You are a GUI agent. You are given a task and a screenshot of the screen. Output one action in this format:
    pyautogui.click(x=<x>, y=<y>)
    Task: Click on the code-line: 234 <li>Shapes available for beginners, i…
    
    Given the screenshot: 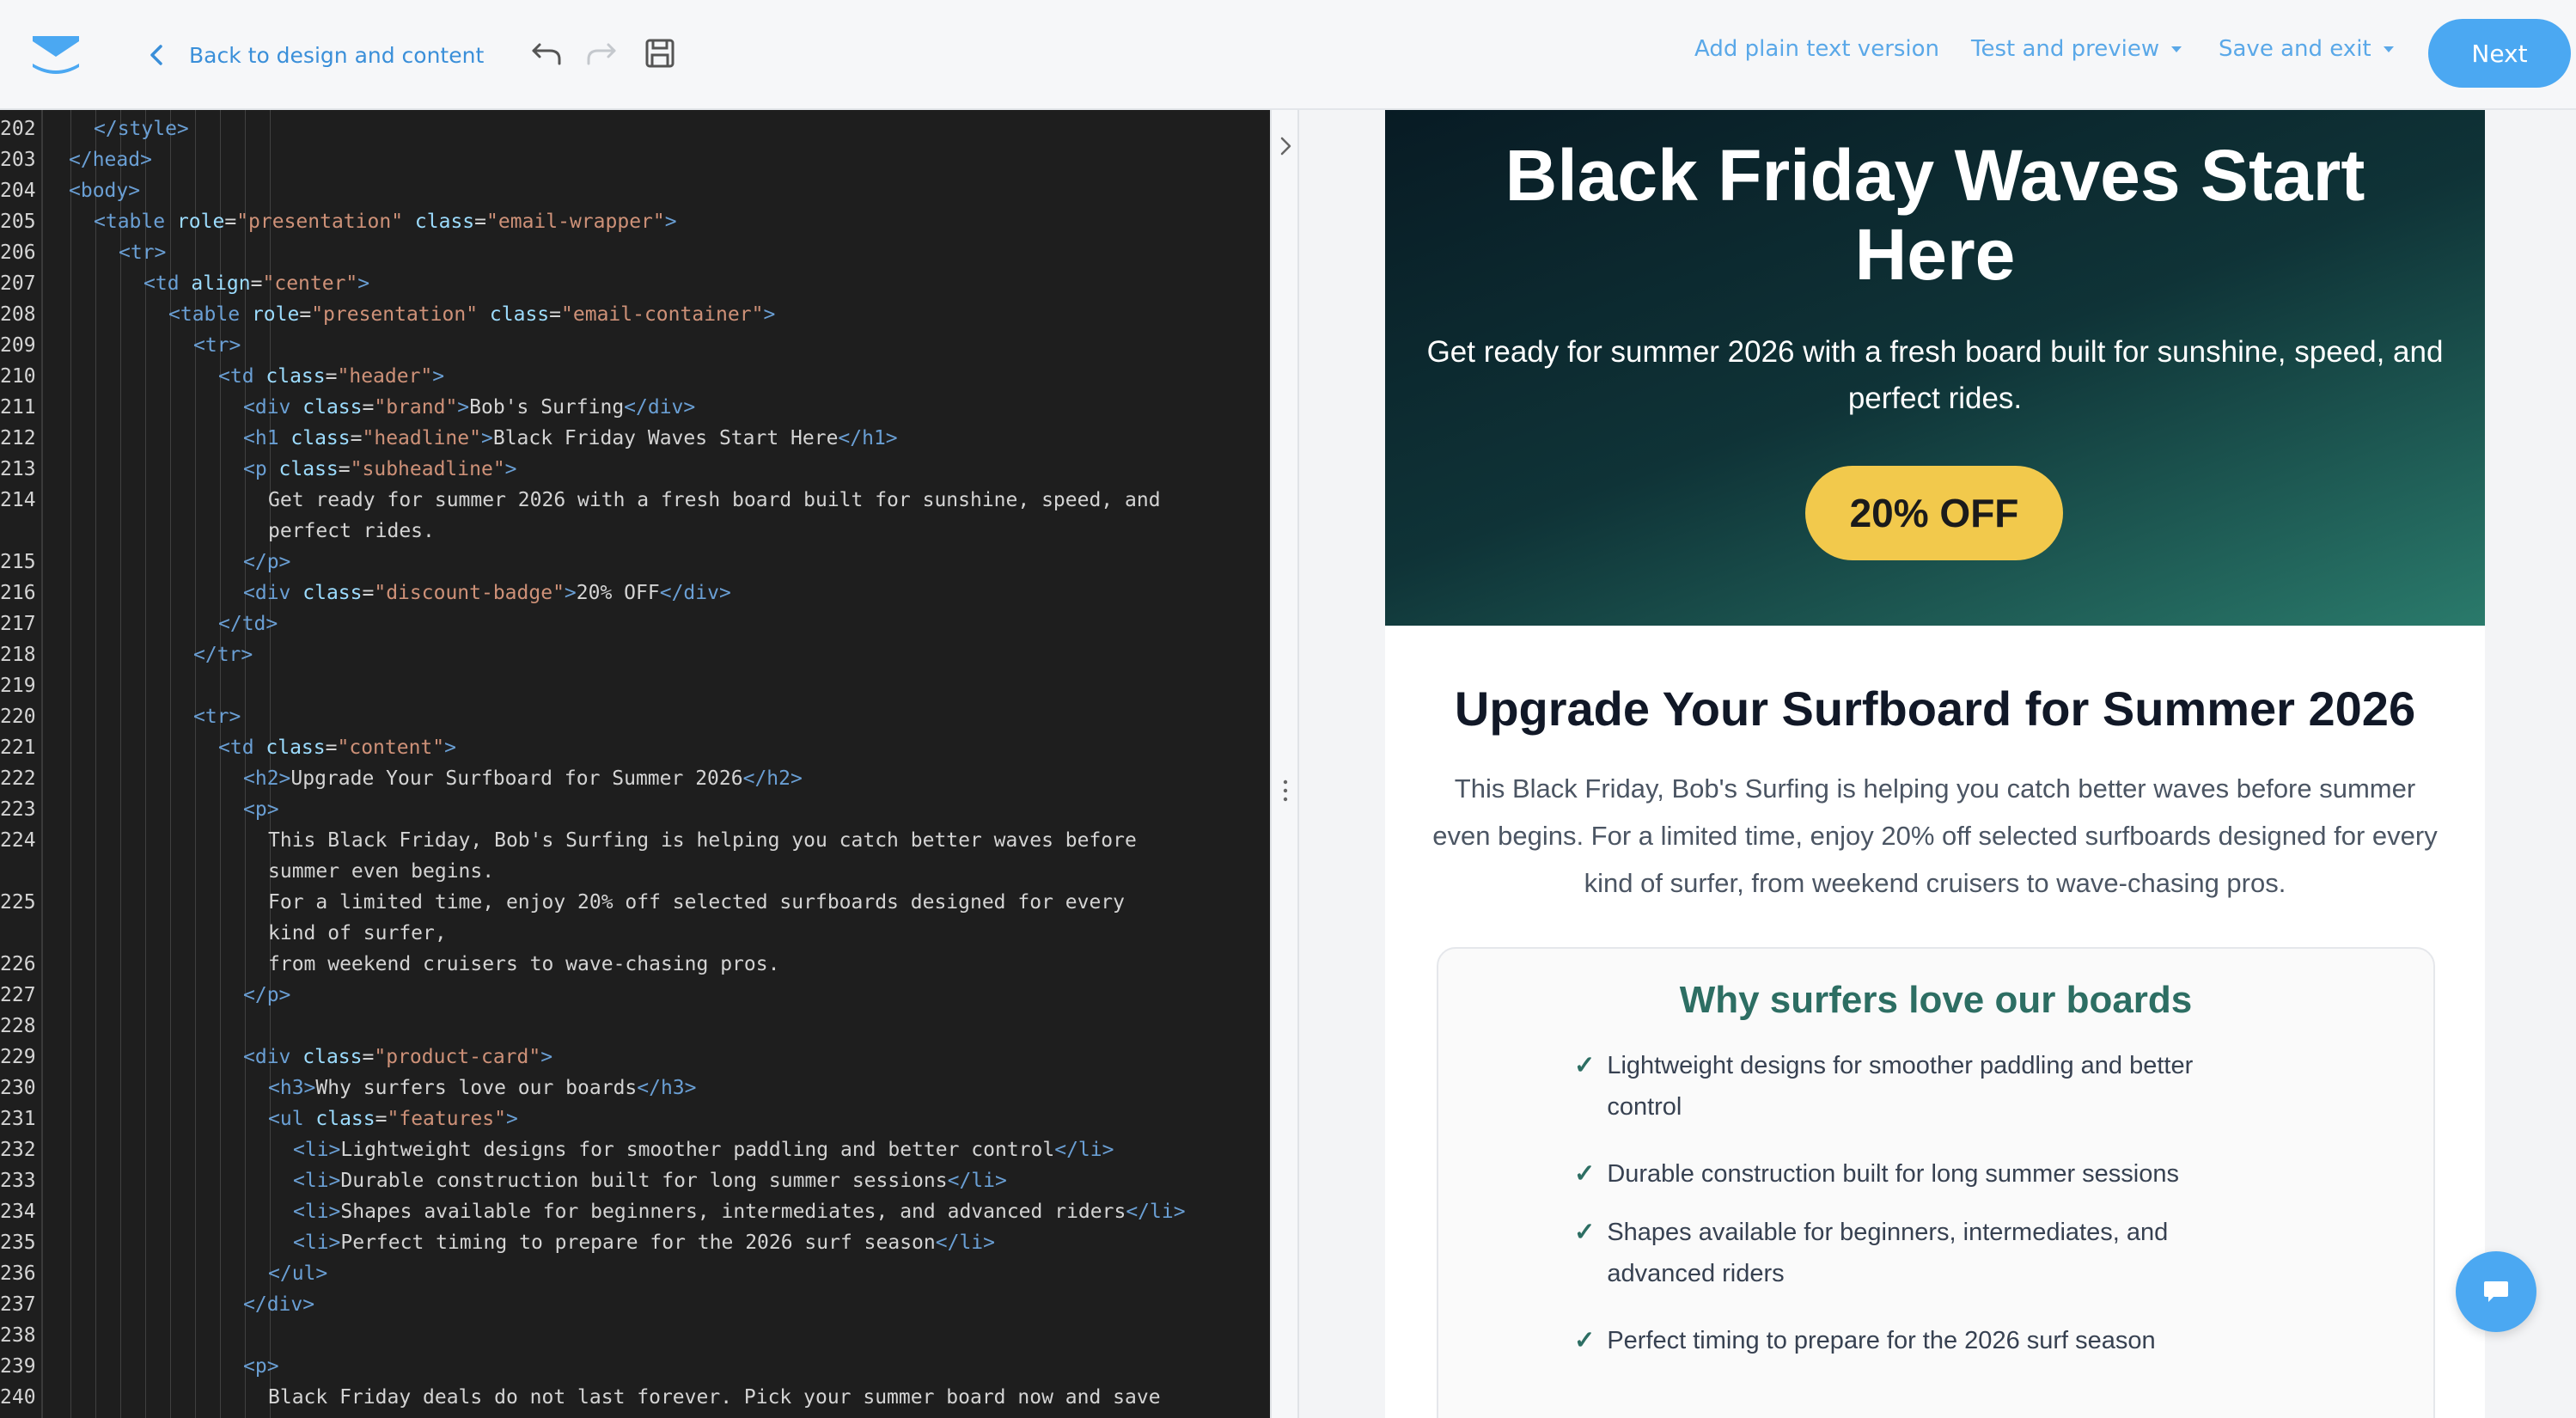 What is the action you would take?
    pyautogui.click(x=635, y=1211)
    